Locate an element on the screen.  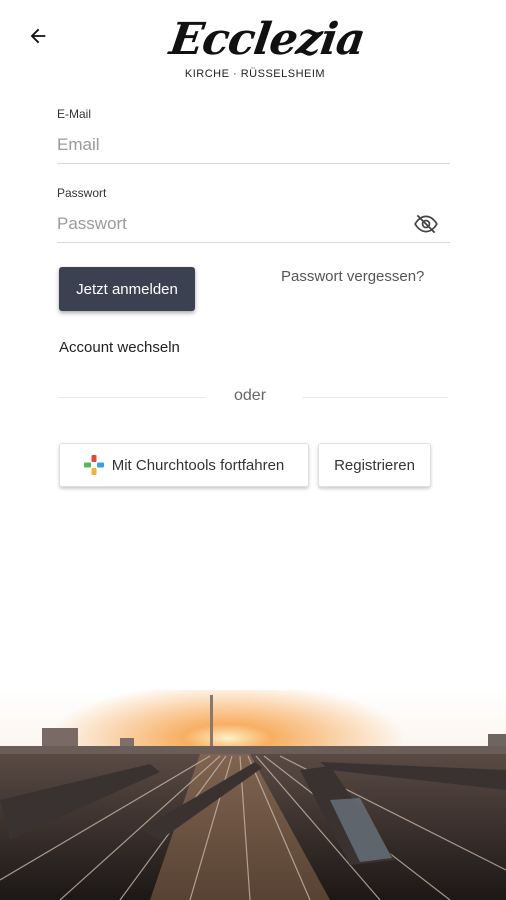
toggle-password-visibility is located at coordinates (426, 224).